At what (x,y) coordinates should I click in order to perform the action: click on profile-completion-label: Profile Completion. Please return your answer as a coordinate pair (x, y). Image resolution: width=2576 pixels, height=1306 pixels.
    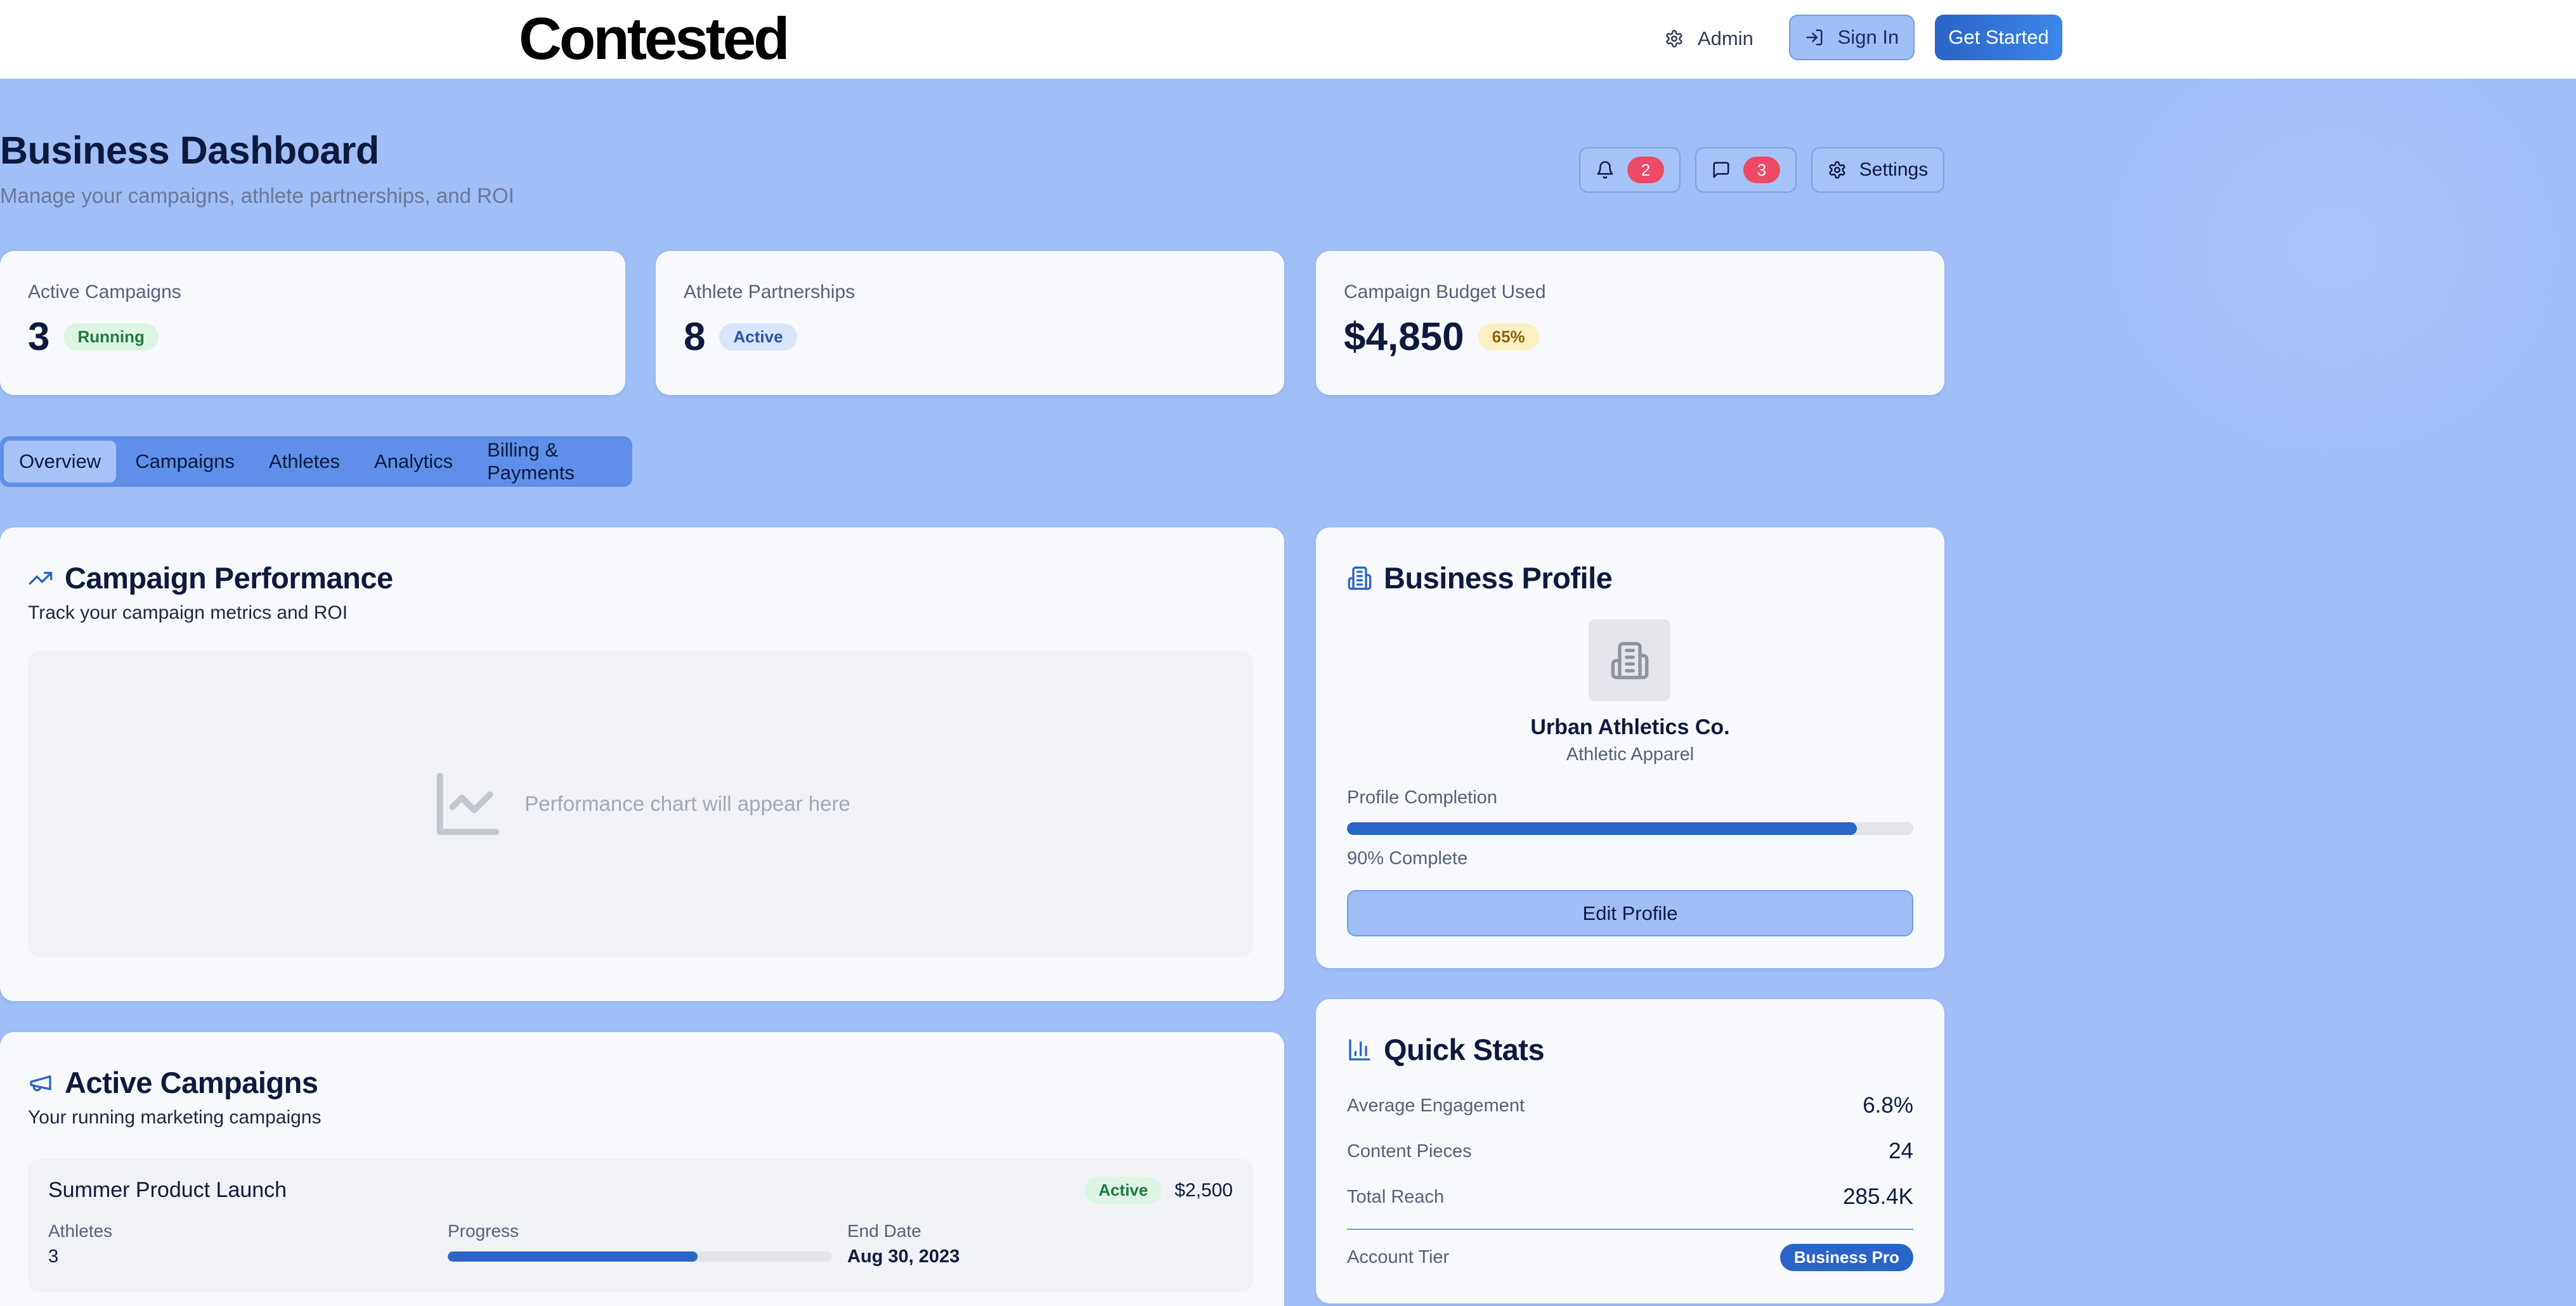
    Looking at the image, I should click on (1422, 797).